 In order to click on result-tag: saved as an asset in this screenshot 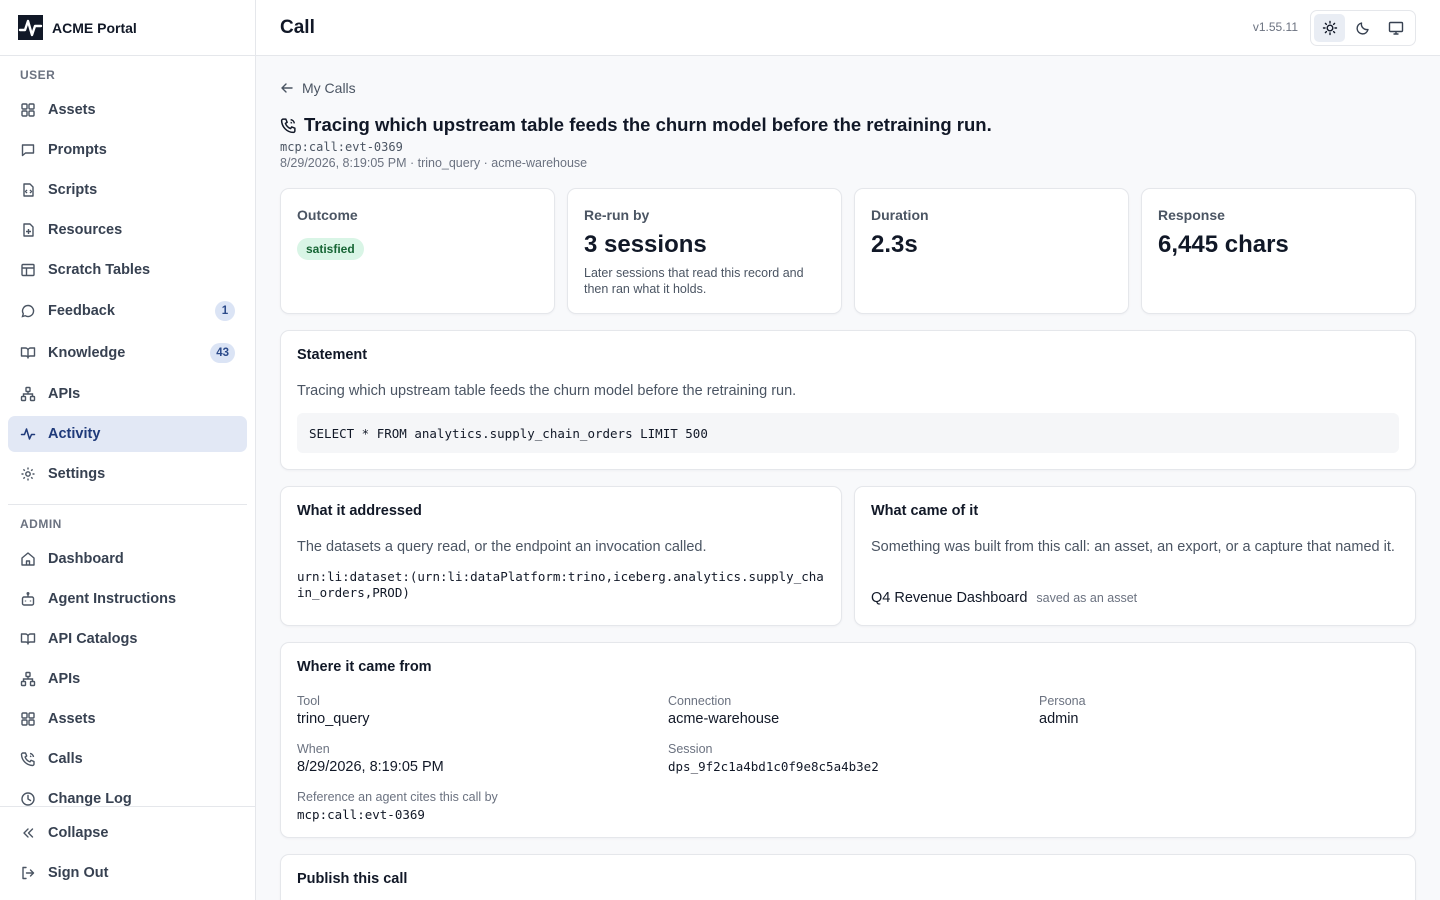, I will do `click(1087, 598)`.